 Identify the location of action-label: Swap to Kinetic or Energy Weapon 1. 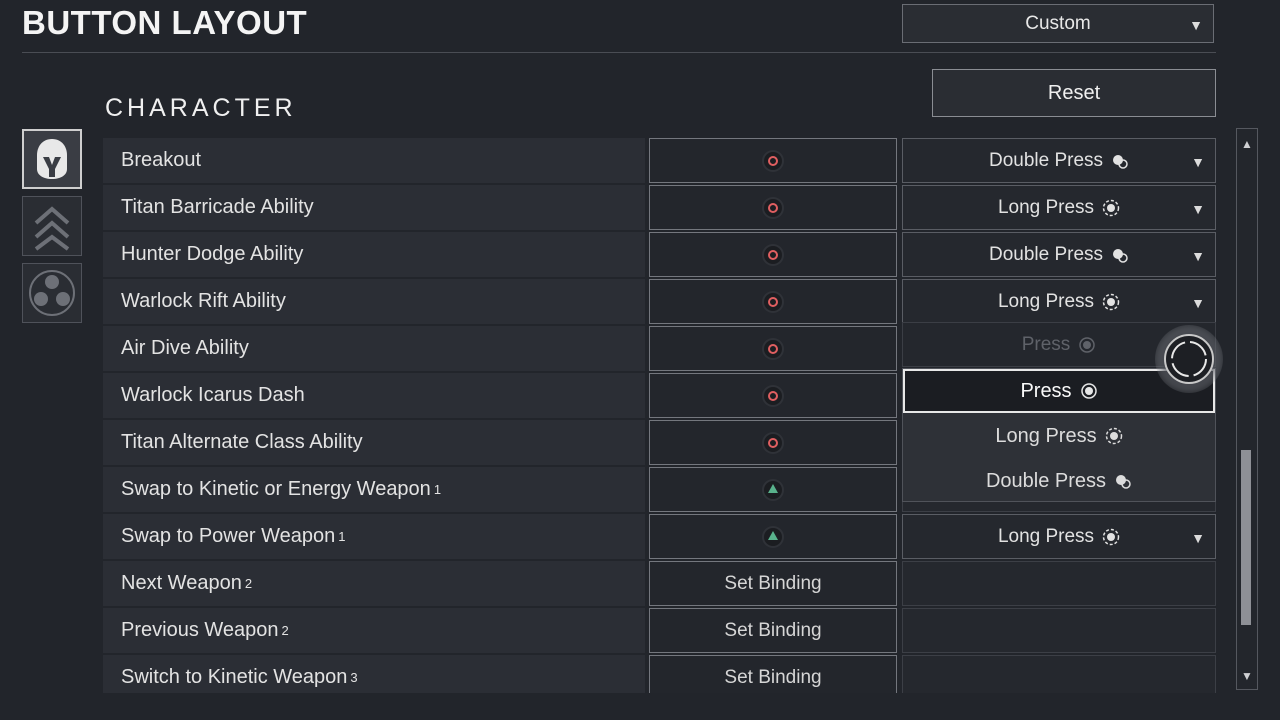
(374, 489).